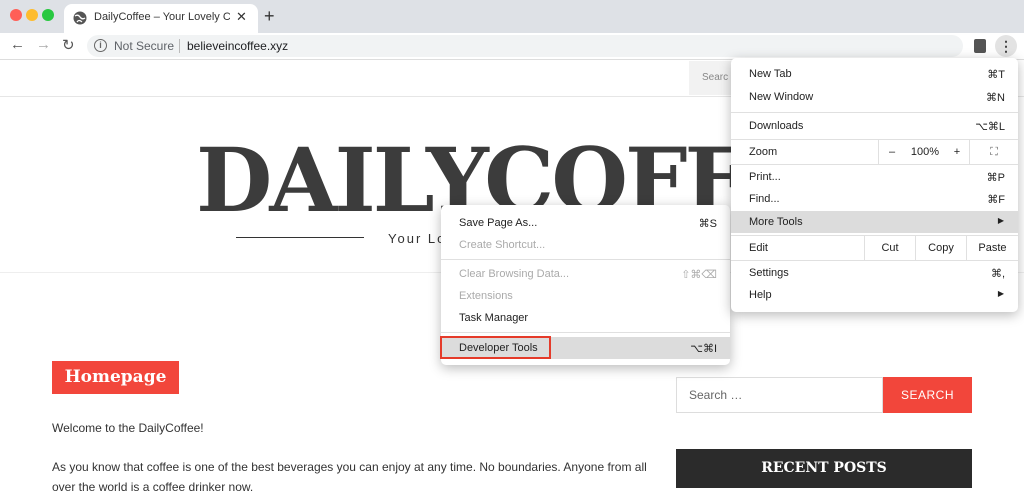 The image size is (1024, 504). Describe the element at coordinates (237, 46) in the screenshot. I see `url-text: believeincoffee.xyz` at that location.